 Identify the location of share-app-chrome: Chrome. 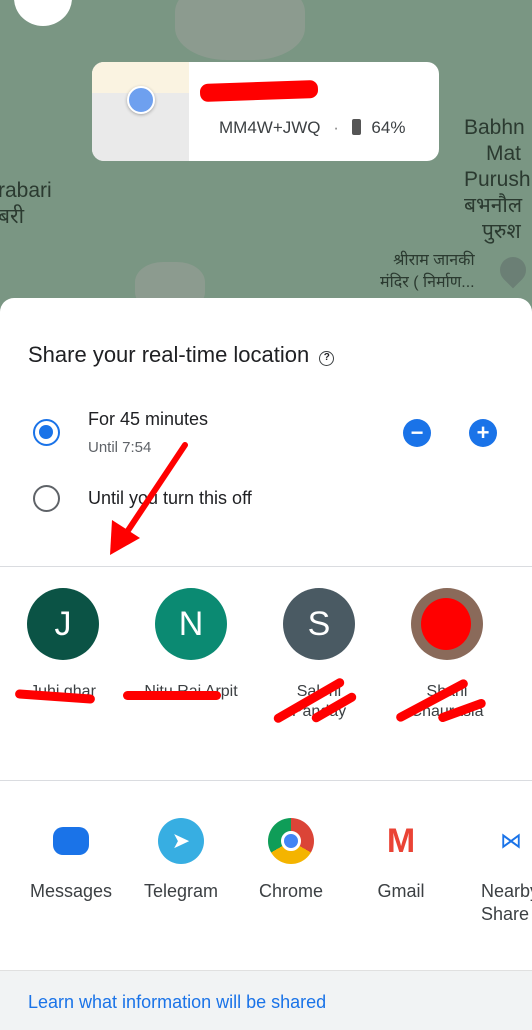
(291, 860).